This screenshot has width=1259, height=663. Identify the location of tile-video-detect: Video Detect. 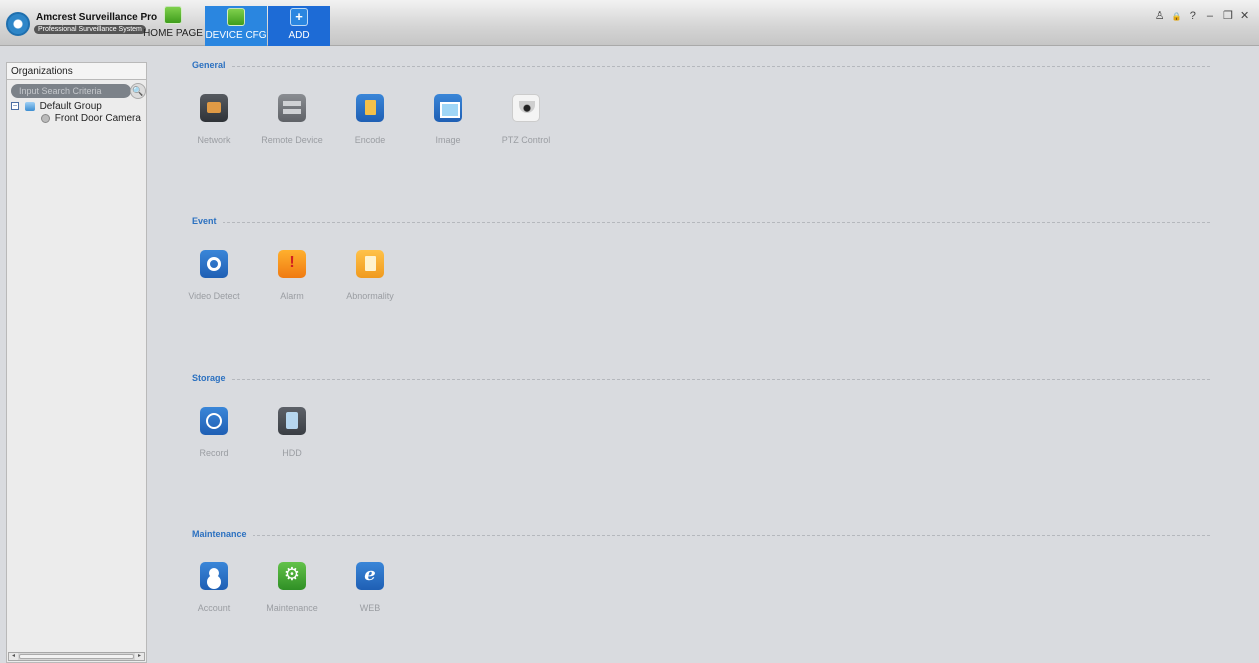
(214, 275).